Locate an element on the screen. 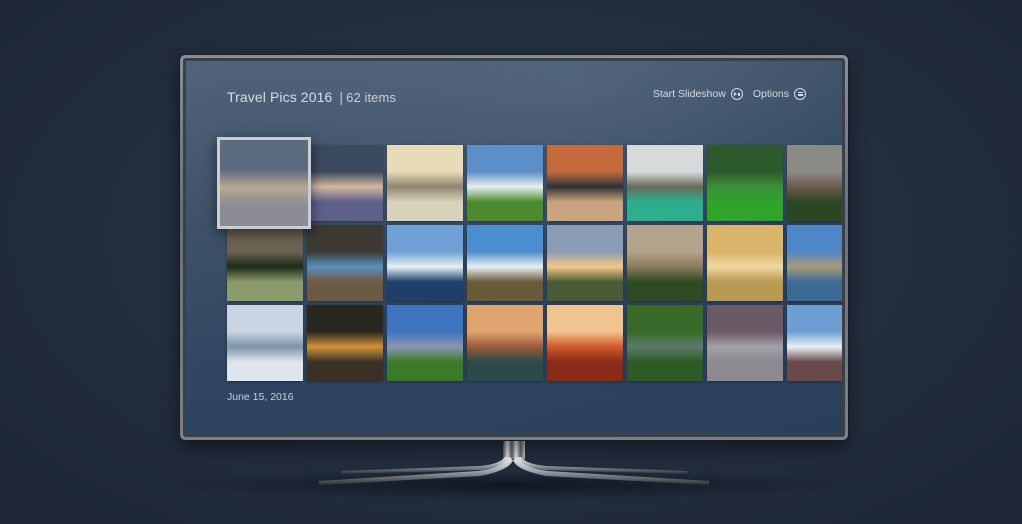 This screenshot has width=1022, height=524. photo-tile-zhangjiajie-pillars is located at coordinates (665, 263).